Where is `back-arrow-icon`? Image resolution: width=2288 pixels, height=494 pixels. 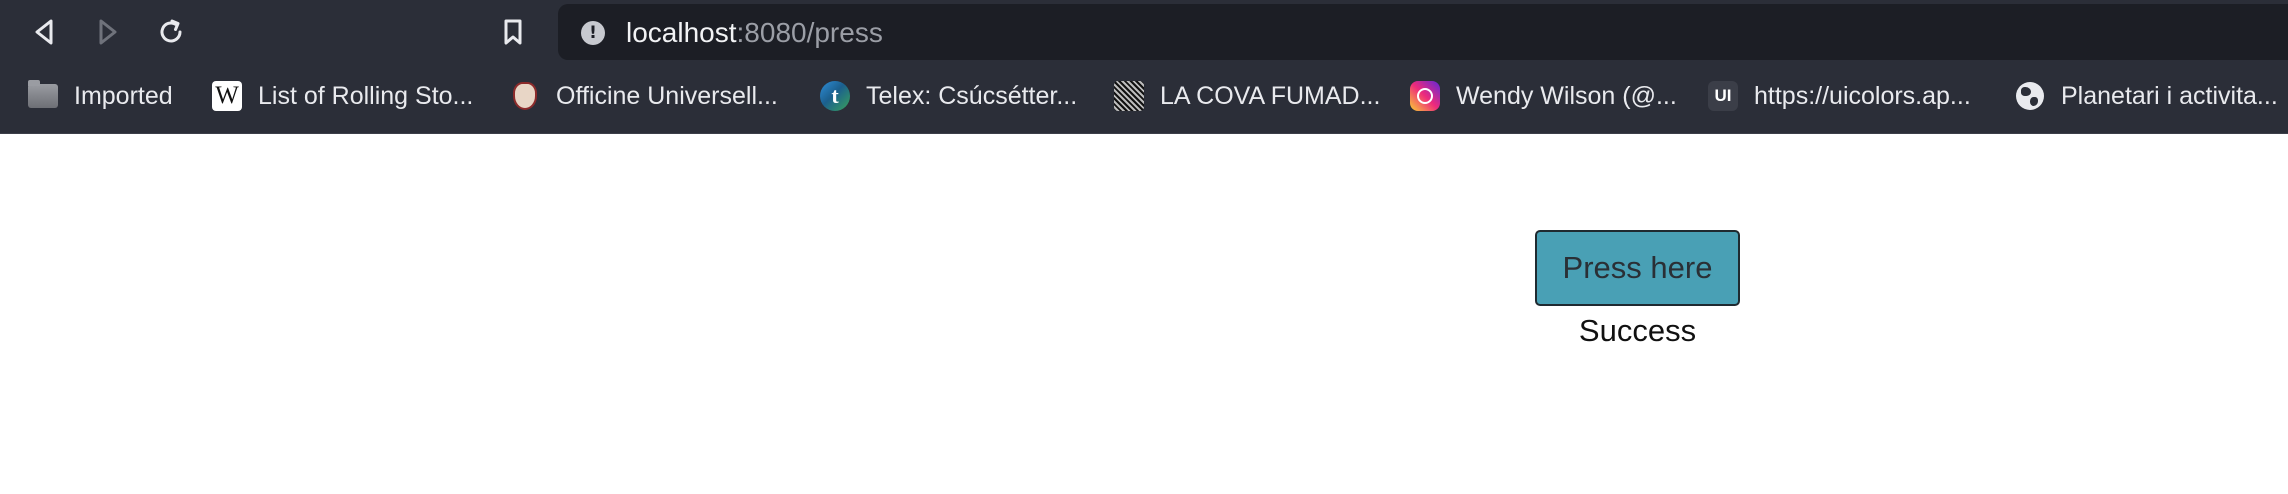 back-arrow-icon is located at coordinates (44, 32).